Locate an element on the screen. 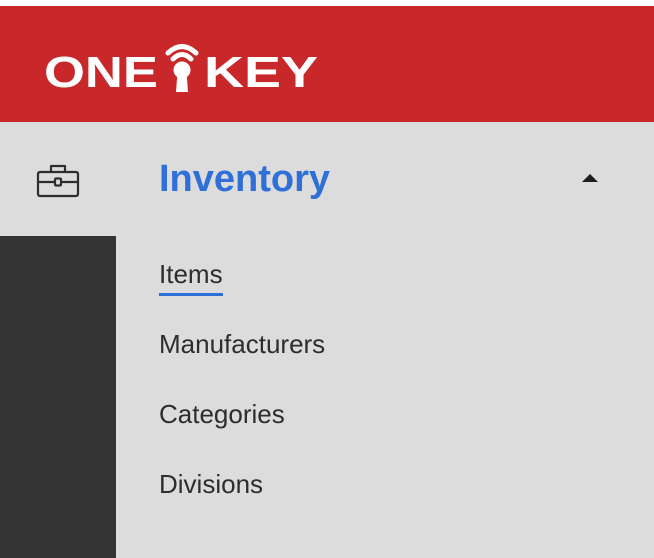 The height and width of the screenshot is (558, 654). svg-text: ONE is located at coordinates (101, 71).